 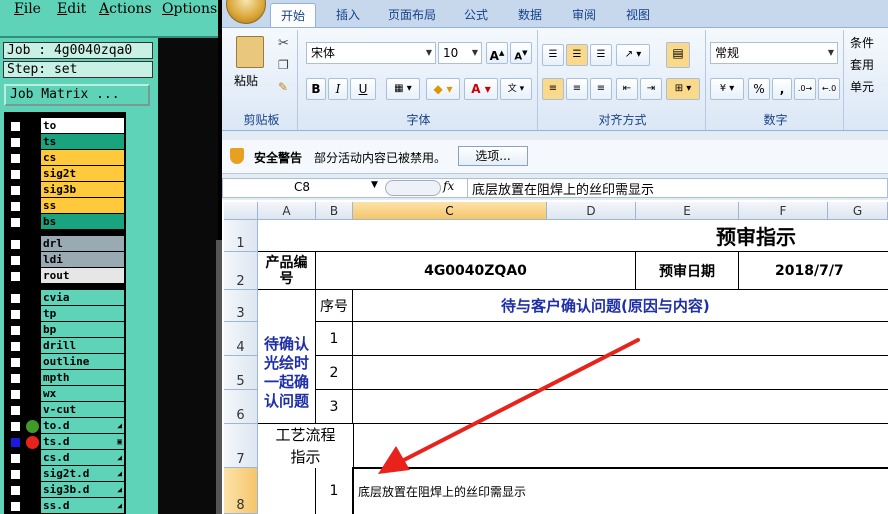 What do you see at coordinates (633, 55) in the screenshot?
I see `orientation-icon: ↗ ▾` at bounding box center [633, 55].